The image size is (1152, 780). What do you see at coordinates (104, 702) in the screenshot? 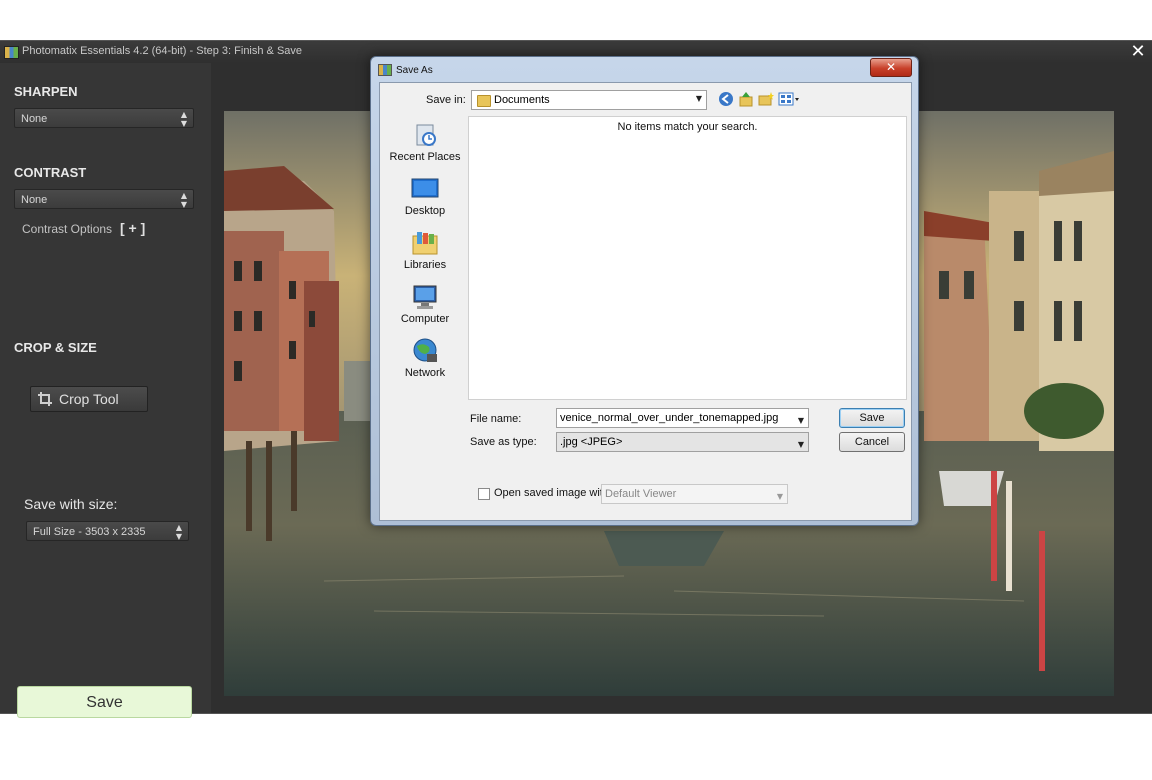
I see `save-button: Save` at bounding box center [104, 702].